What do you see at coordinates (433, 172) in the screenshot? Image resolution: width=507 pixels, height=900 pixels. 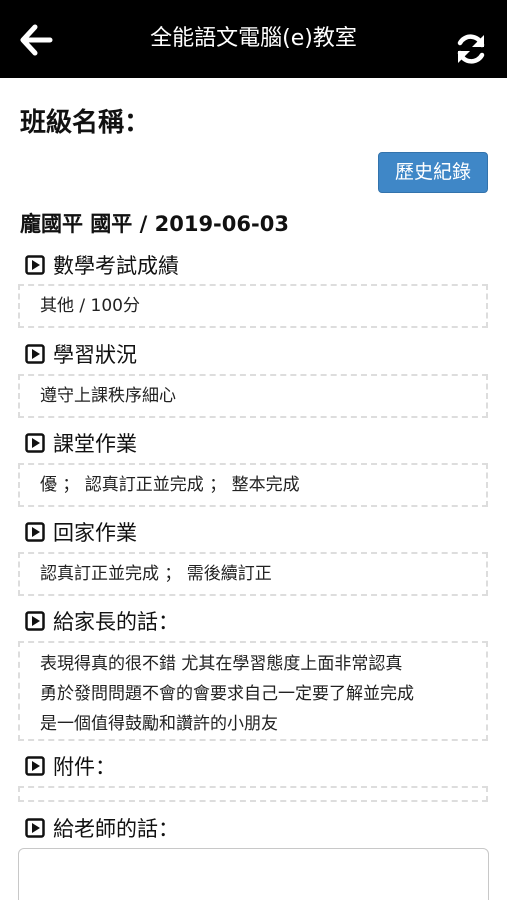 I see `history-button: 歷史紀錄` at bounding box center [433, 172].